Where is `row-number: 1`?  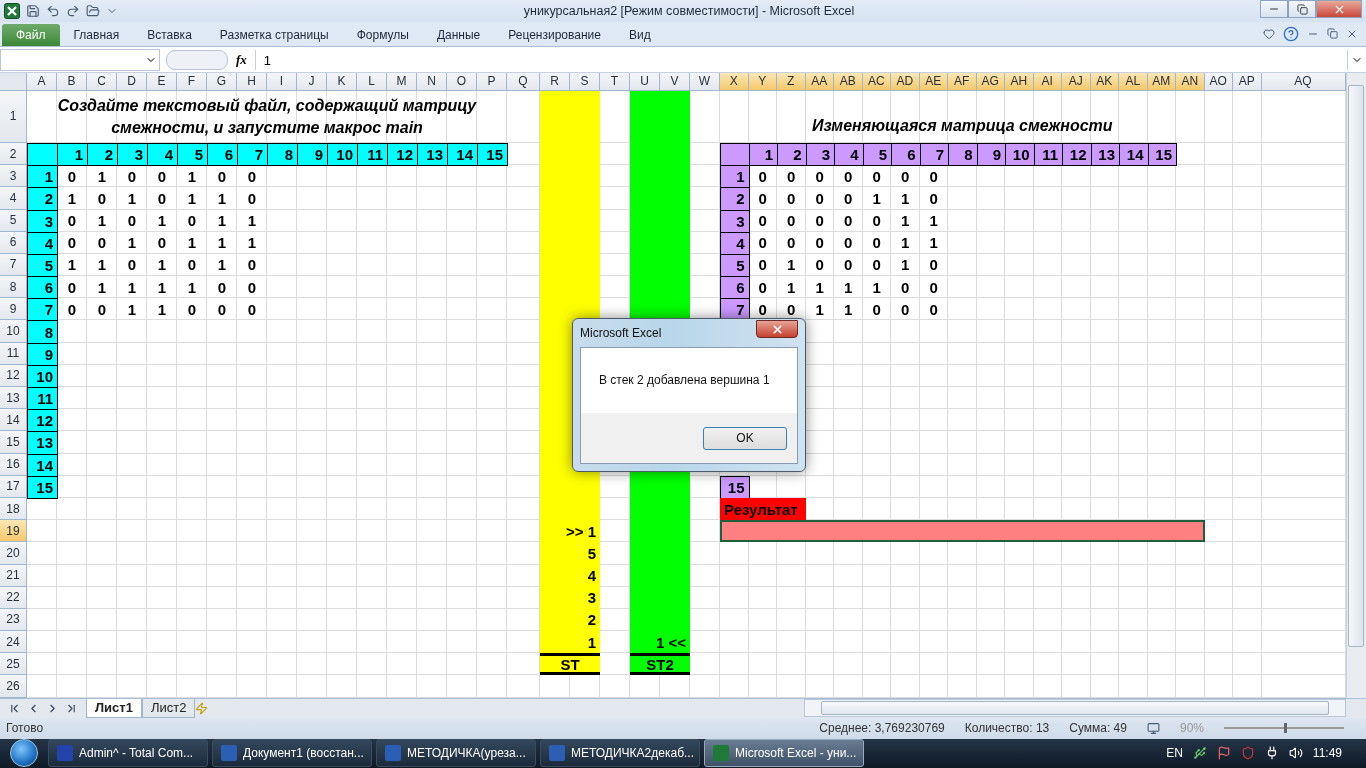 row-number: 1 is located at coordinates (42, 177).